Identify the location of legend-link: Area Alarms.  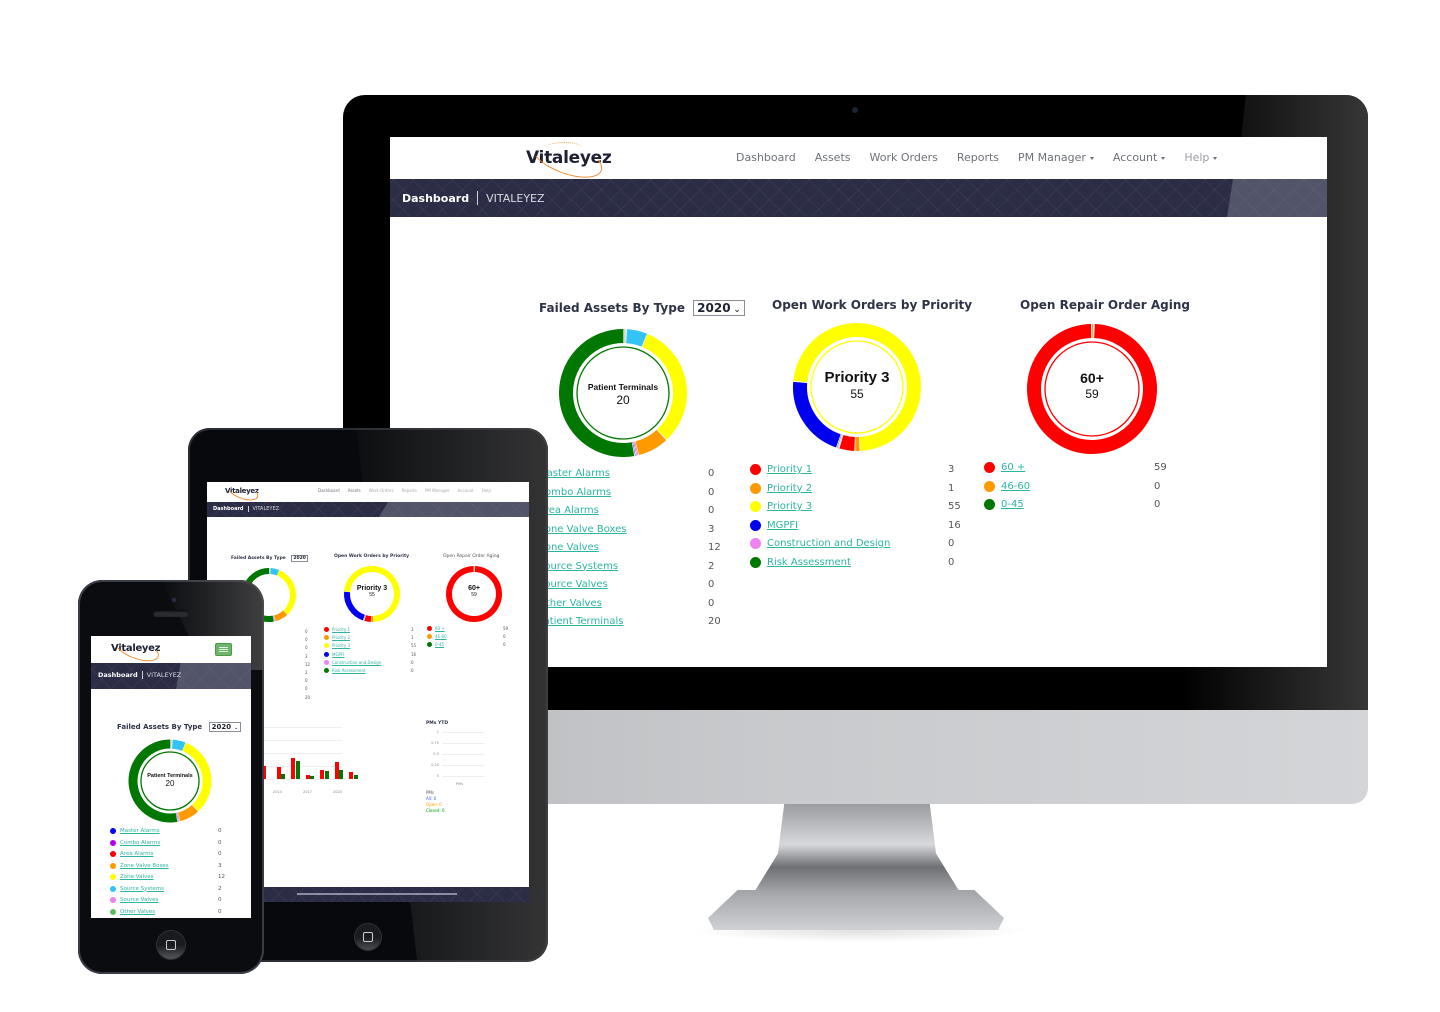
(136, 854).